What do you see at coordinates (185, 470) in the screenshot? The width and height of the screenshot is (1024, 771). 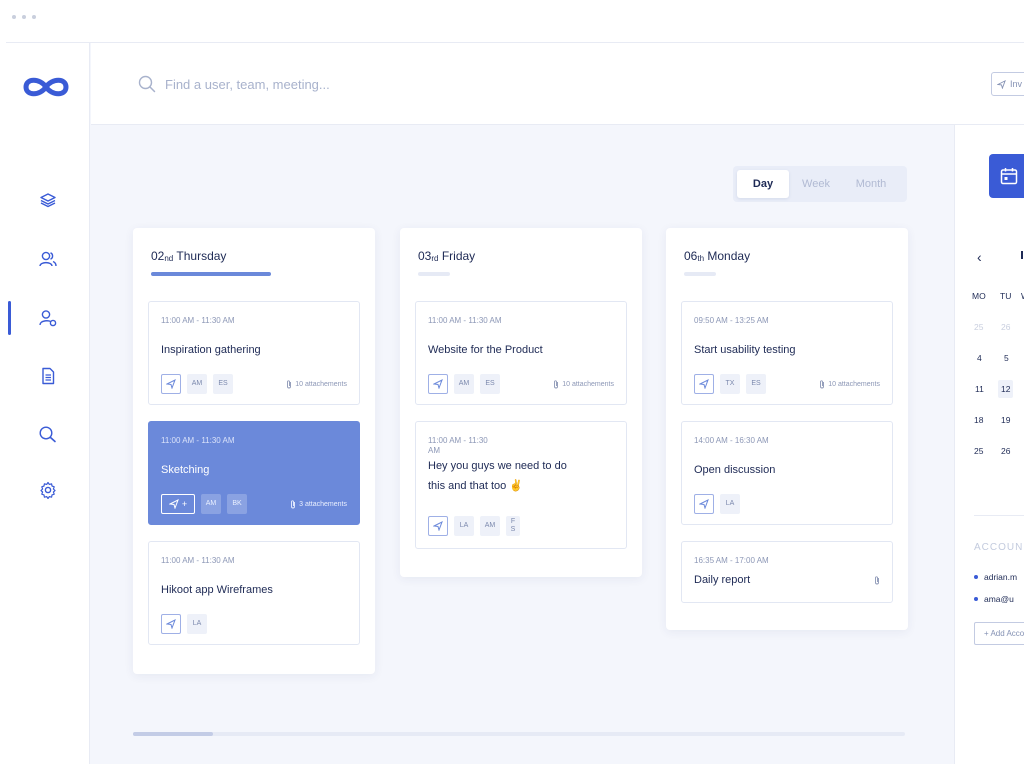 I see `event-title: Sketching` at bounding box center [185, 470].